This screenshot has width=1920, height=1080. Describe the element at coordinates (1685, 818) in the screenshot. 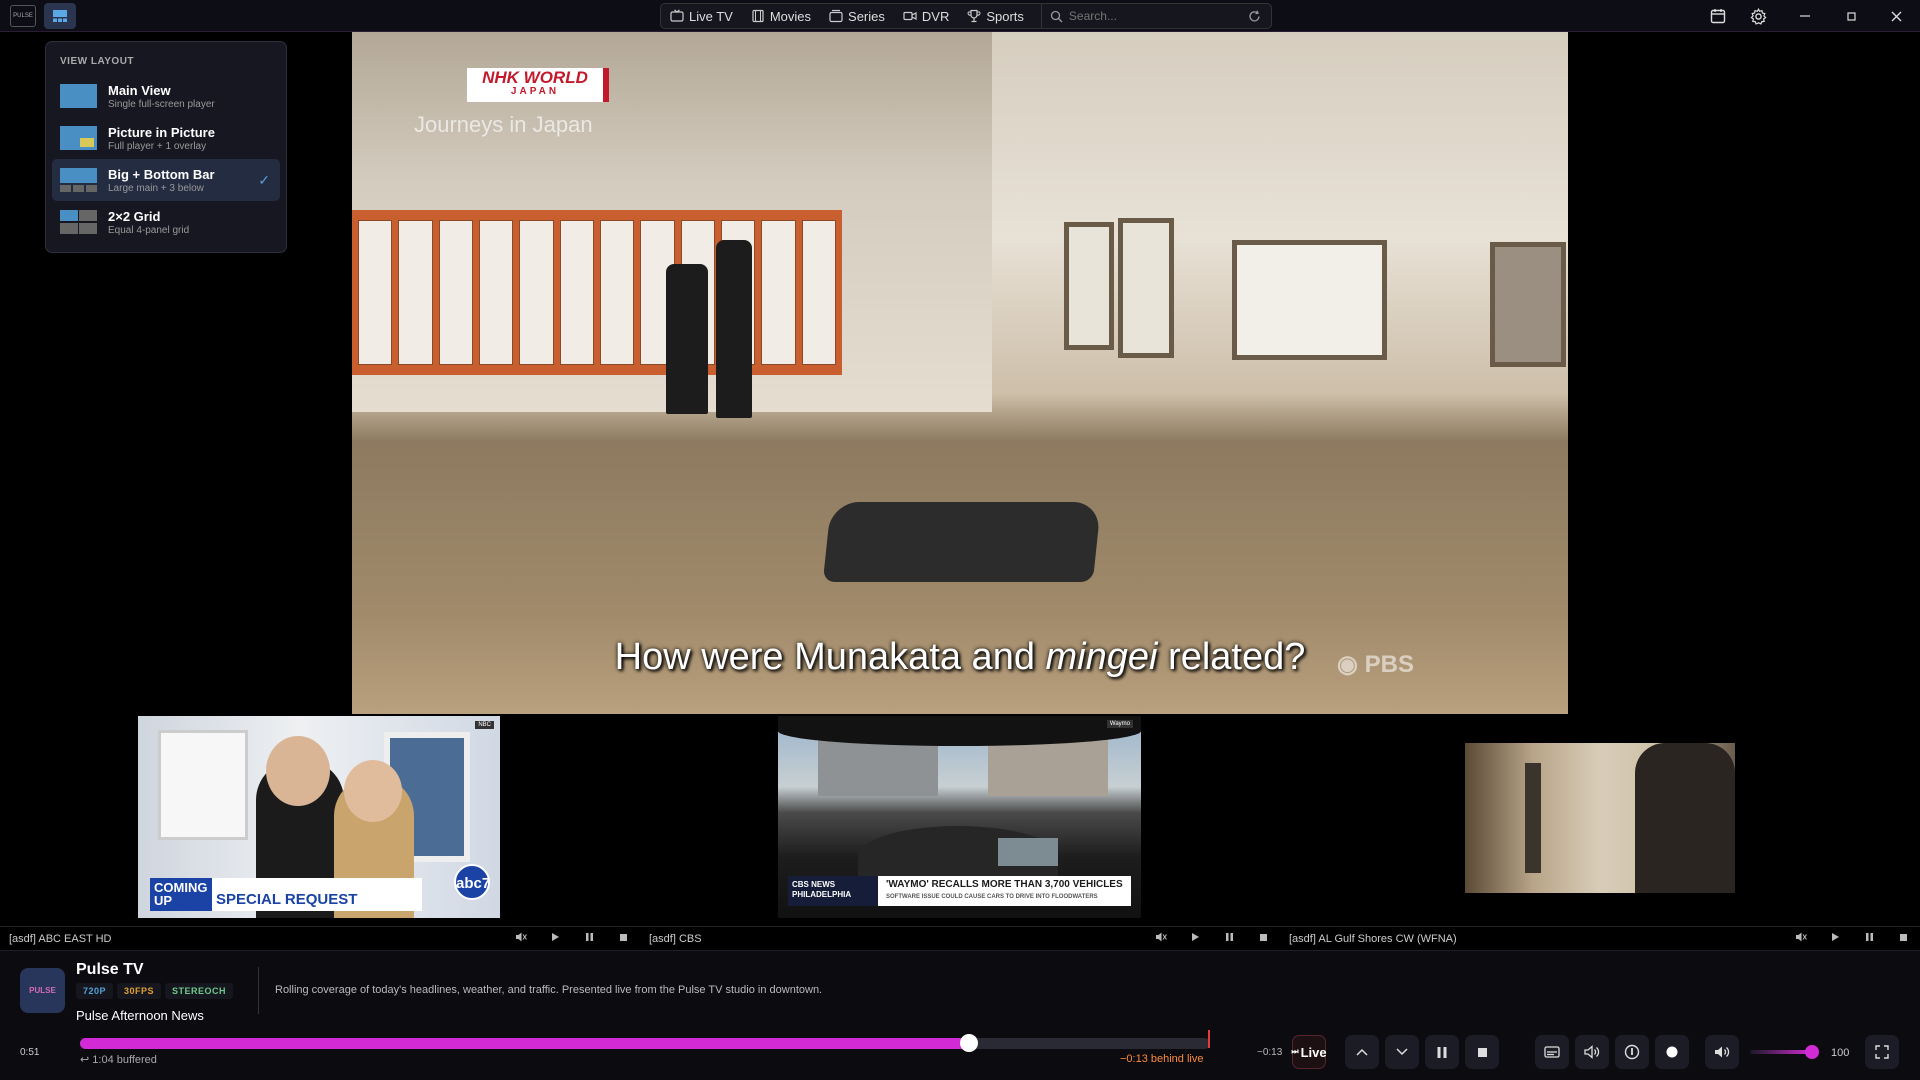

I see `video-scene-person` at that location.